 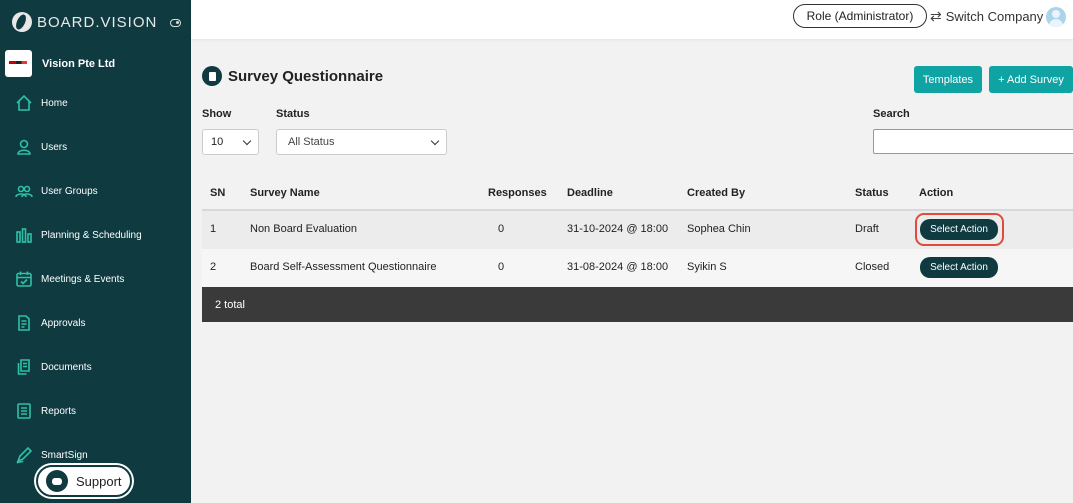 What do you see at coordinates (83, 279) in the screenshot?
I see `sidebar-item-label: Meetings & Events` at bounding box center [83, 279].